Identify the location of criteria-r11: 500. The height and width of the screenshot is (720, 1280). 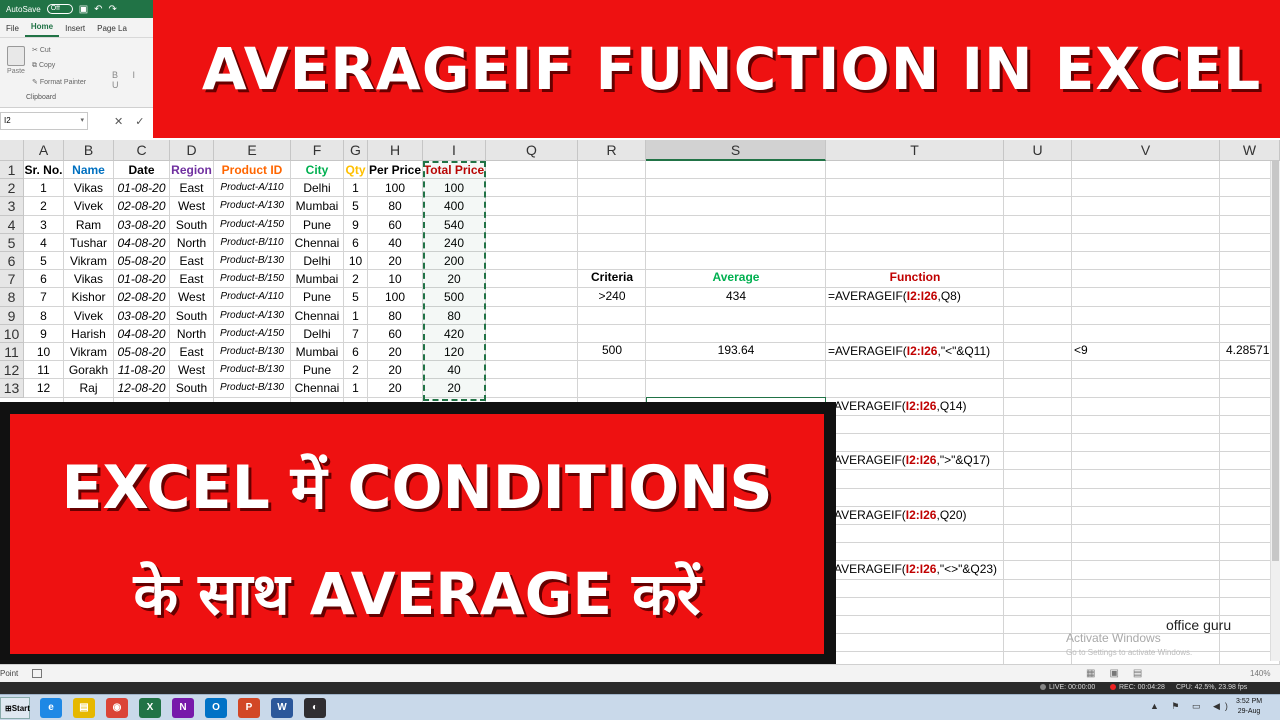
(612, 350).